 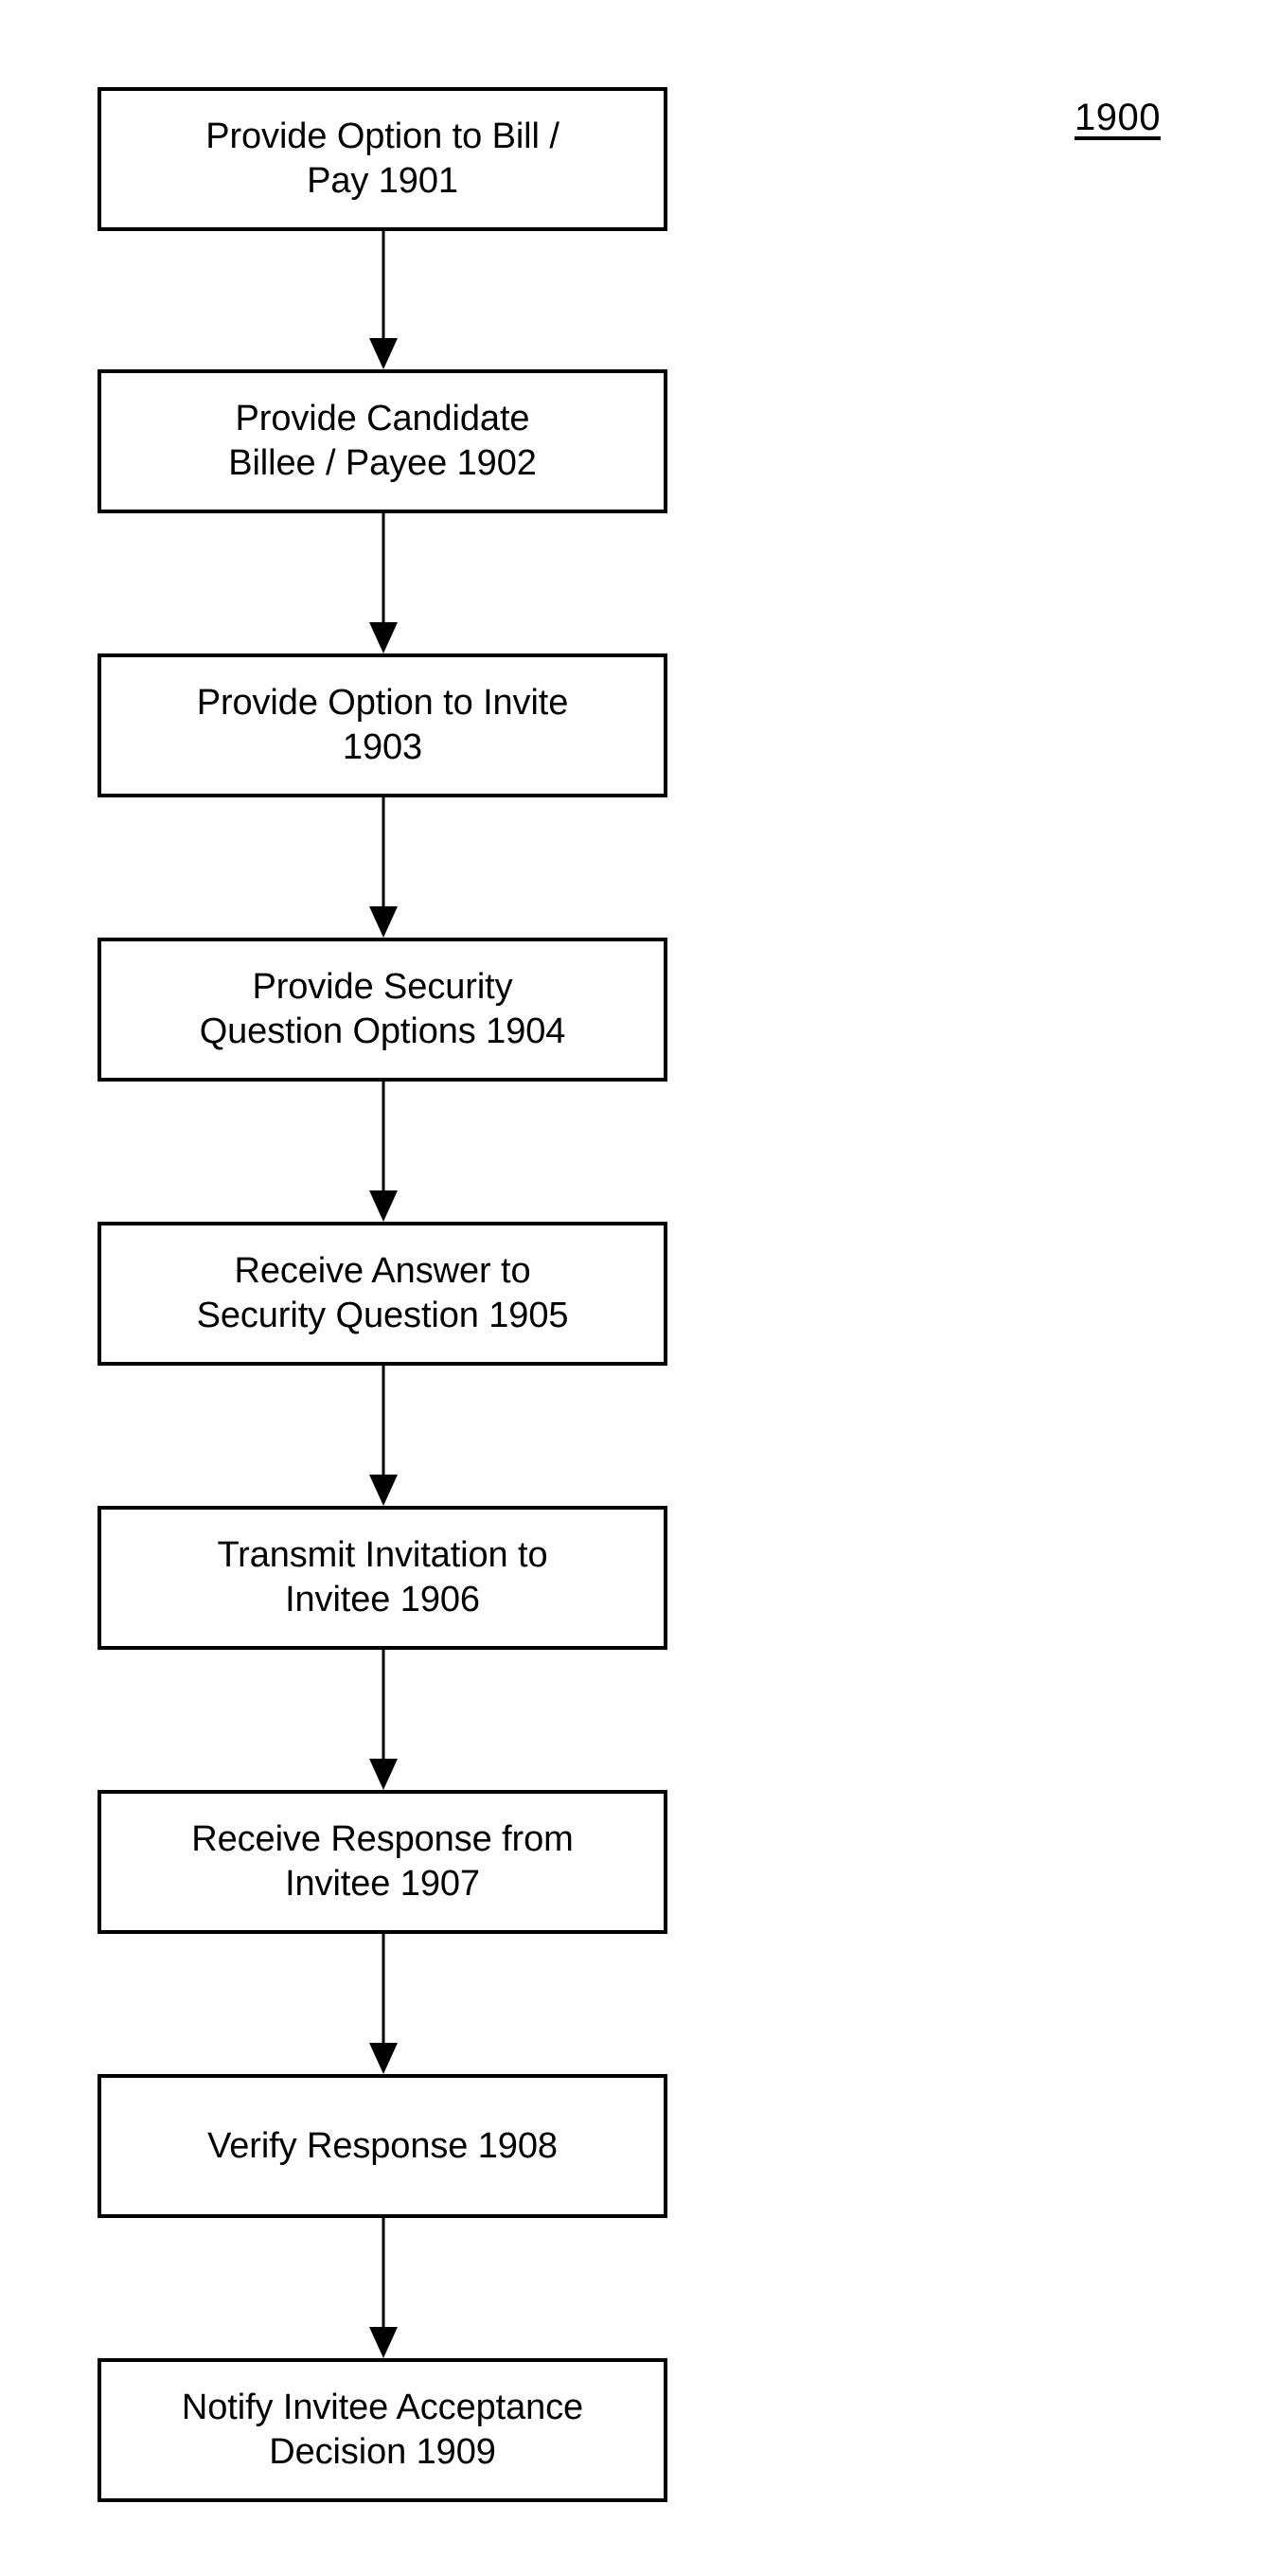 I want to click on flow-node-label-1909: Notify Invitee Acceptance Decision 1909, so click(x=382, y=2430).